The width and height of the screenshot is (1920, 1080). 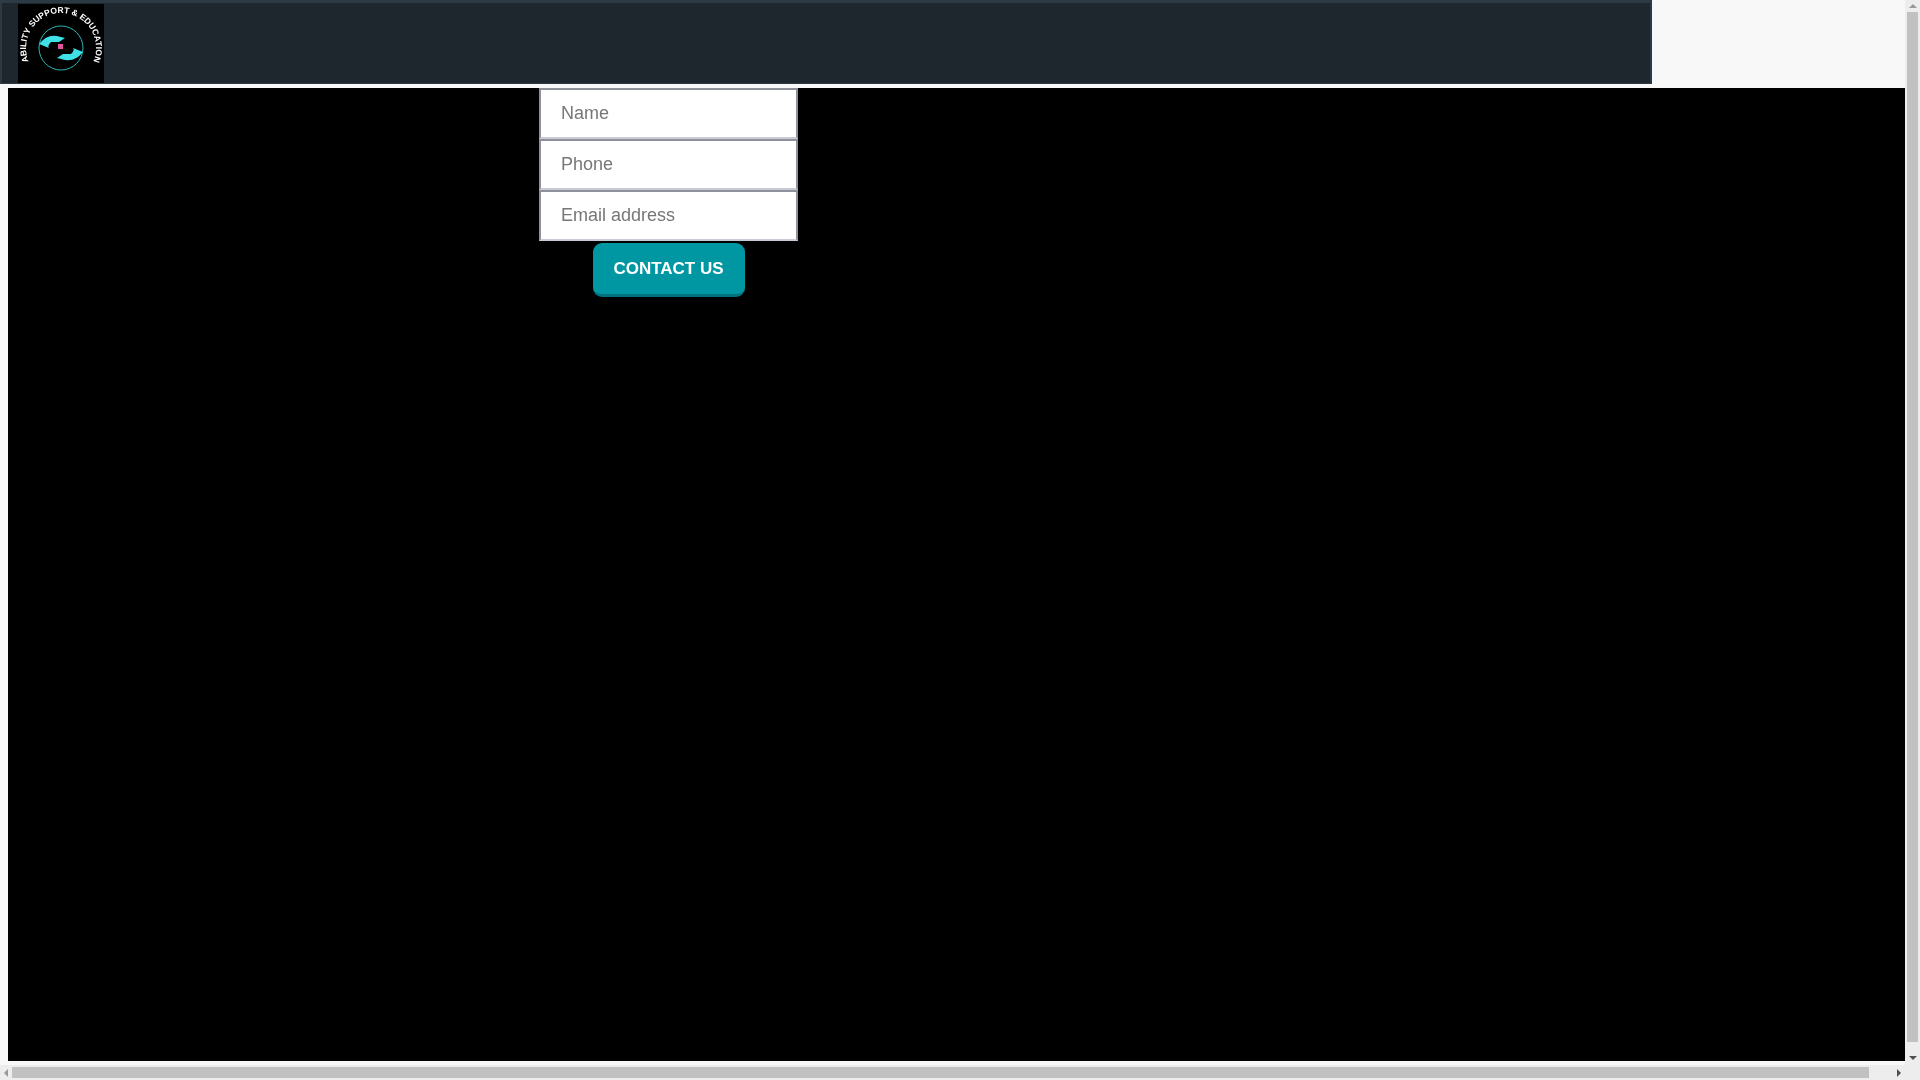 What do you see at coordinates (952, 1072) in the screenshot?
I see `horizontal-scrollbar` at bounding box center [952, 1072].